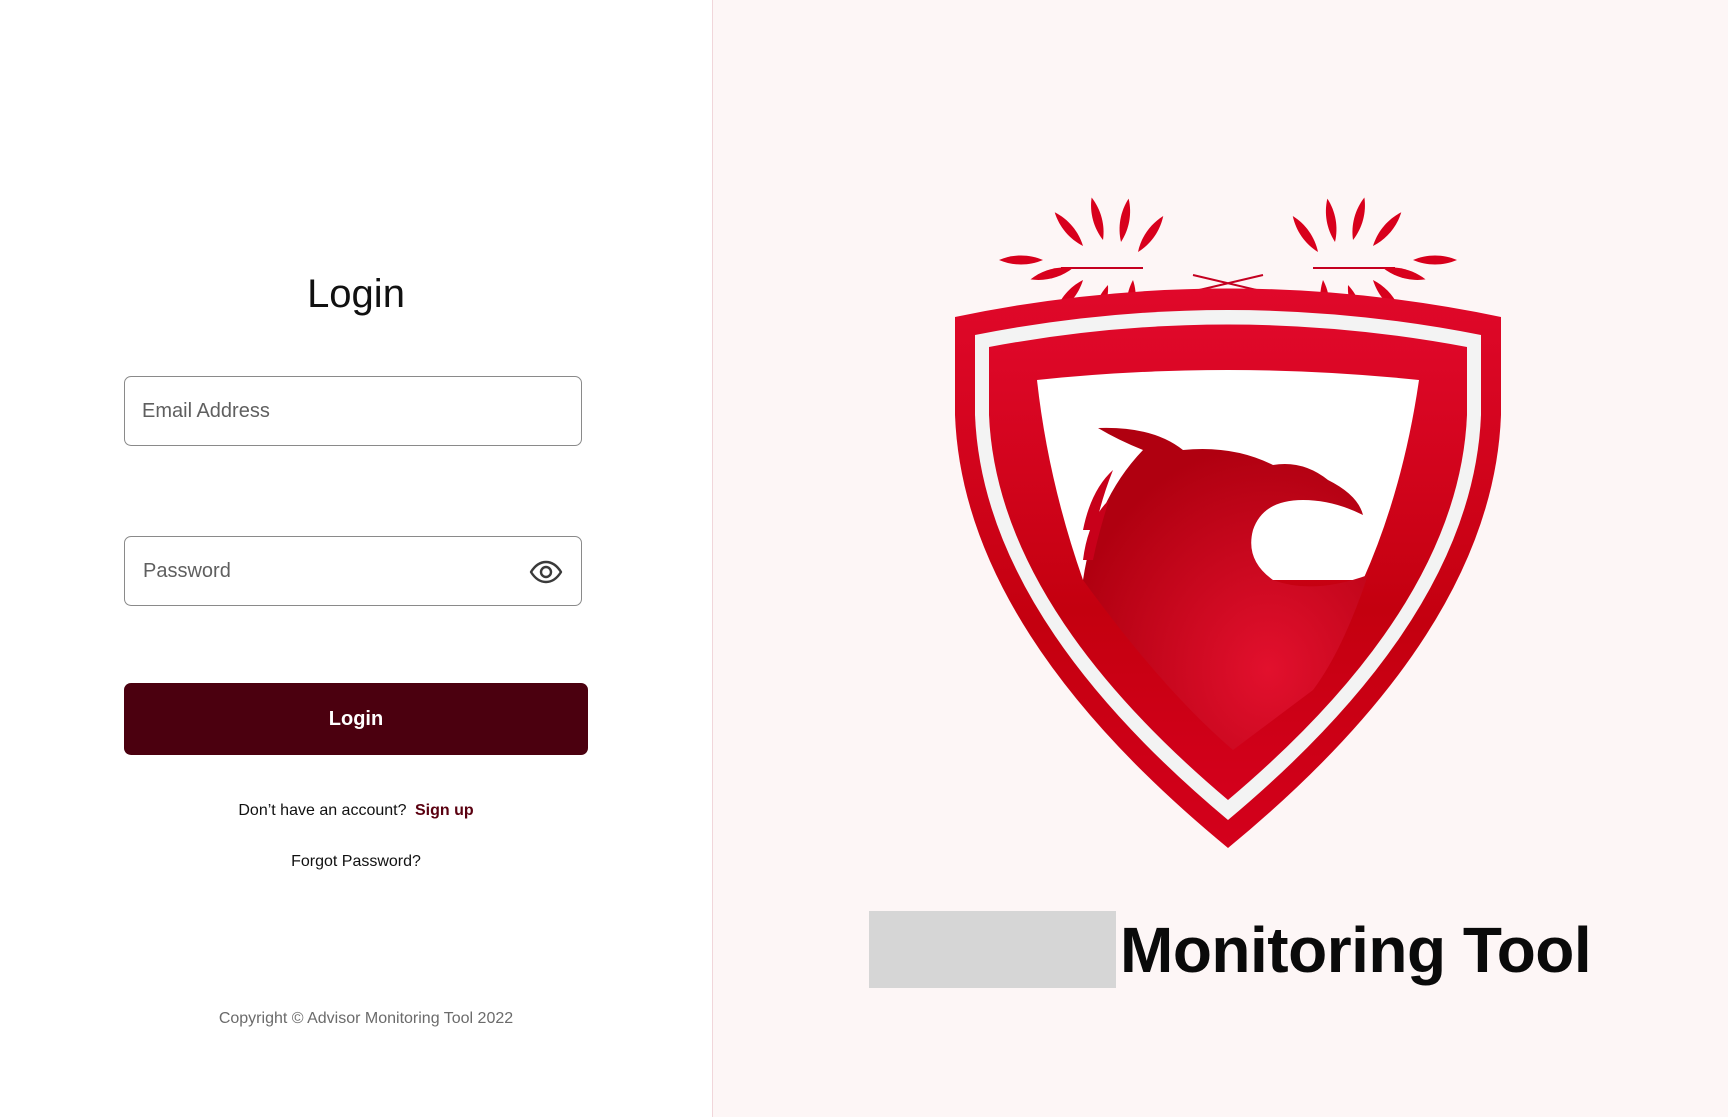 The height and width of the screenshot is (1117, 1728). What do you see at coordinates (322, 810) in the screenshot?
I see `signup-prompt: Don’t have an account?` at bounding box center [322, 810].